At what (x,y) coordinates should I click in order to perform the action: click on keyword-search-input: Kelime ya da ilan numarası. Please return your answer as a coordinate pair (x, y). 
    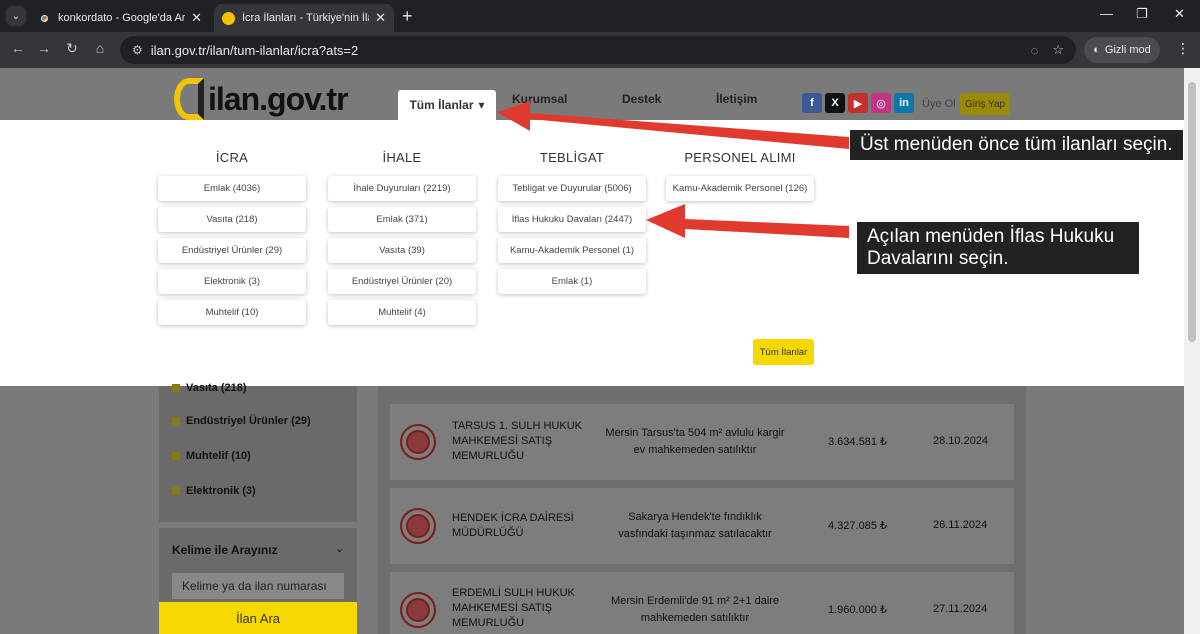
    Looking at the image, I should click on (258, 586).